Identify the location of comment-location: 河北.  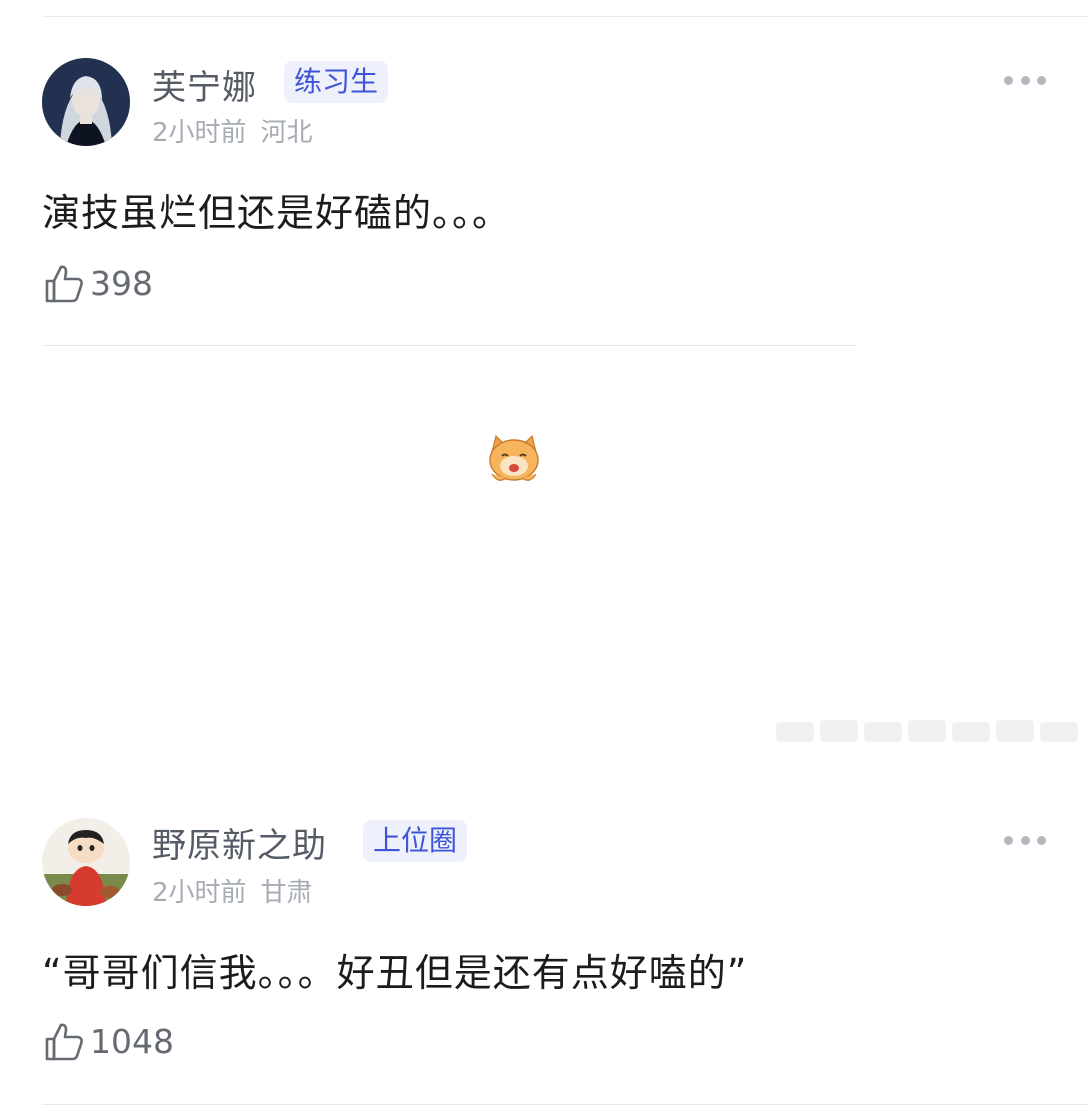
(286, 133).